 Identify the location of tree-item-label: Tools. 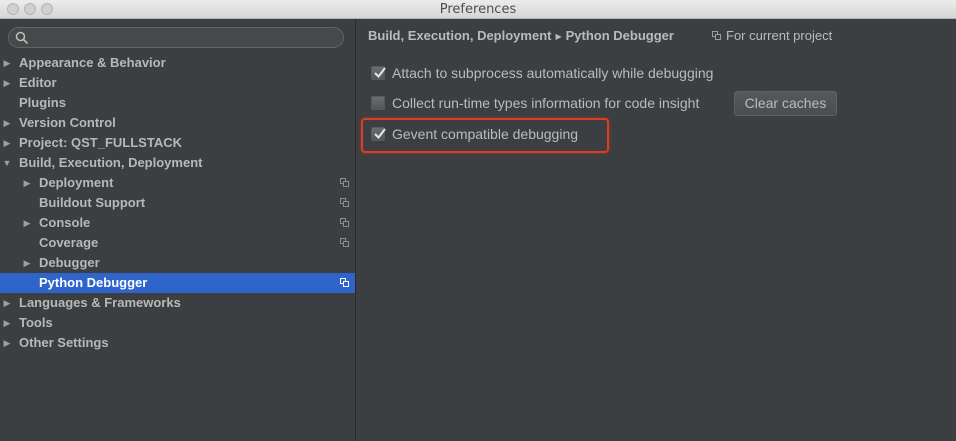
(36, 322).